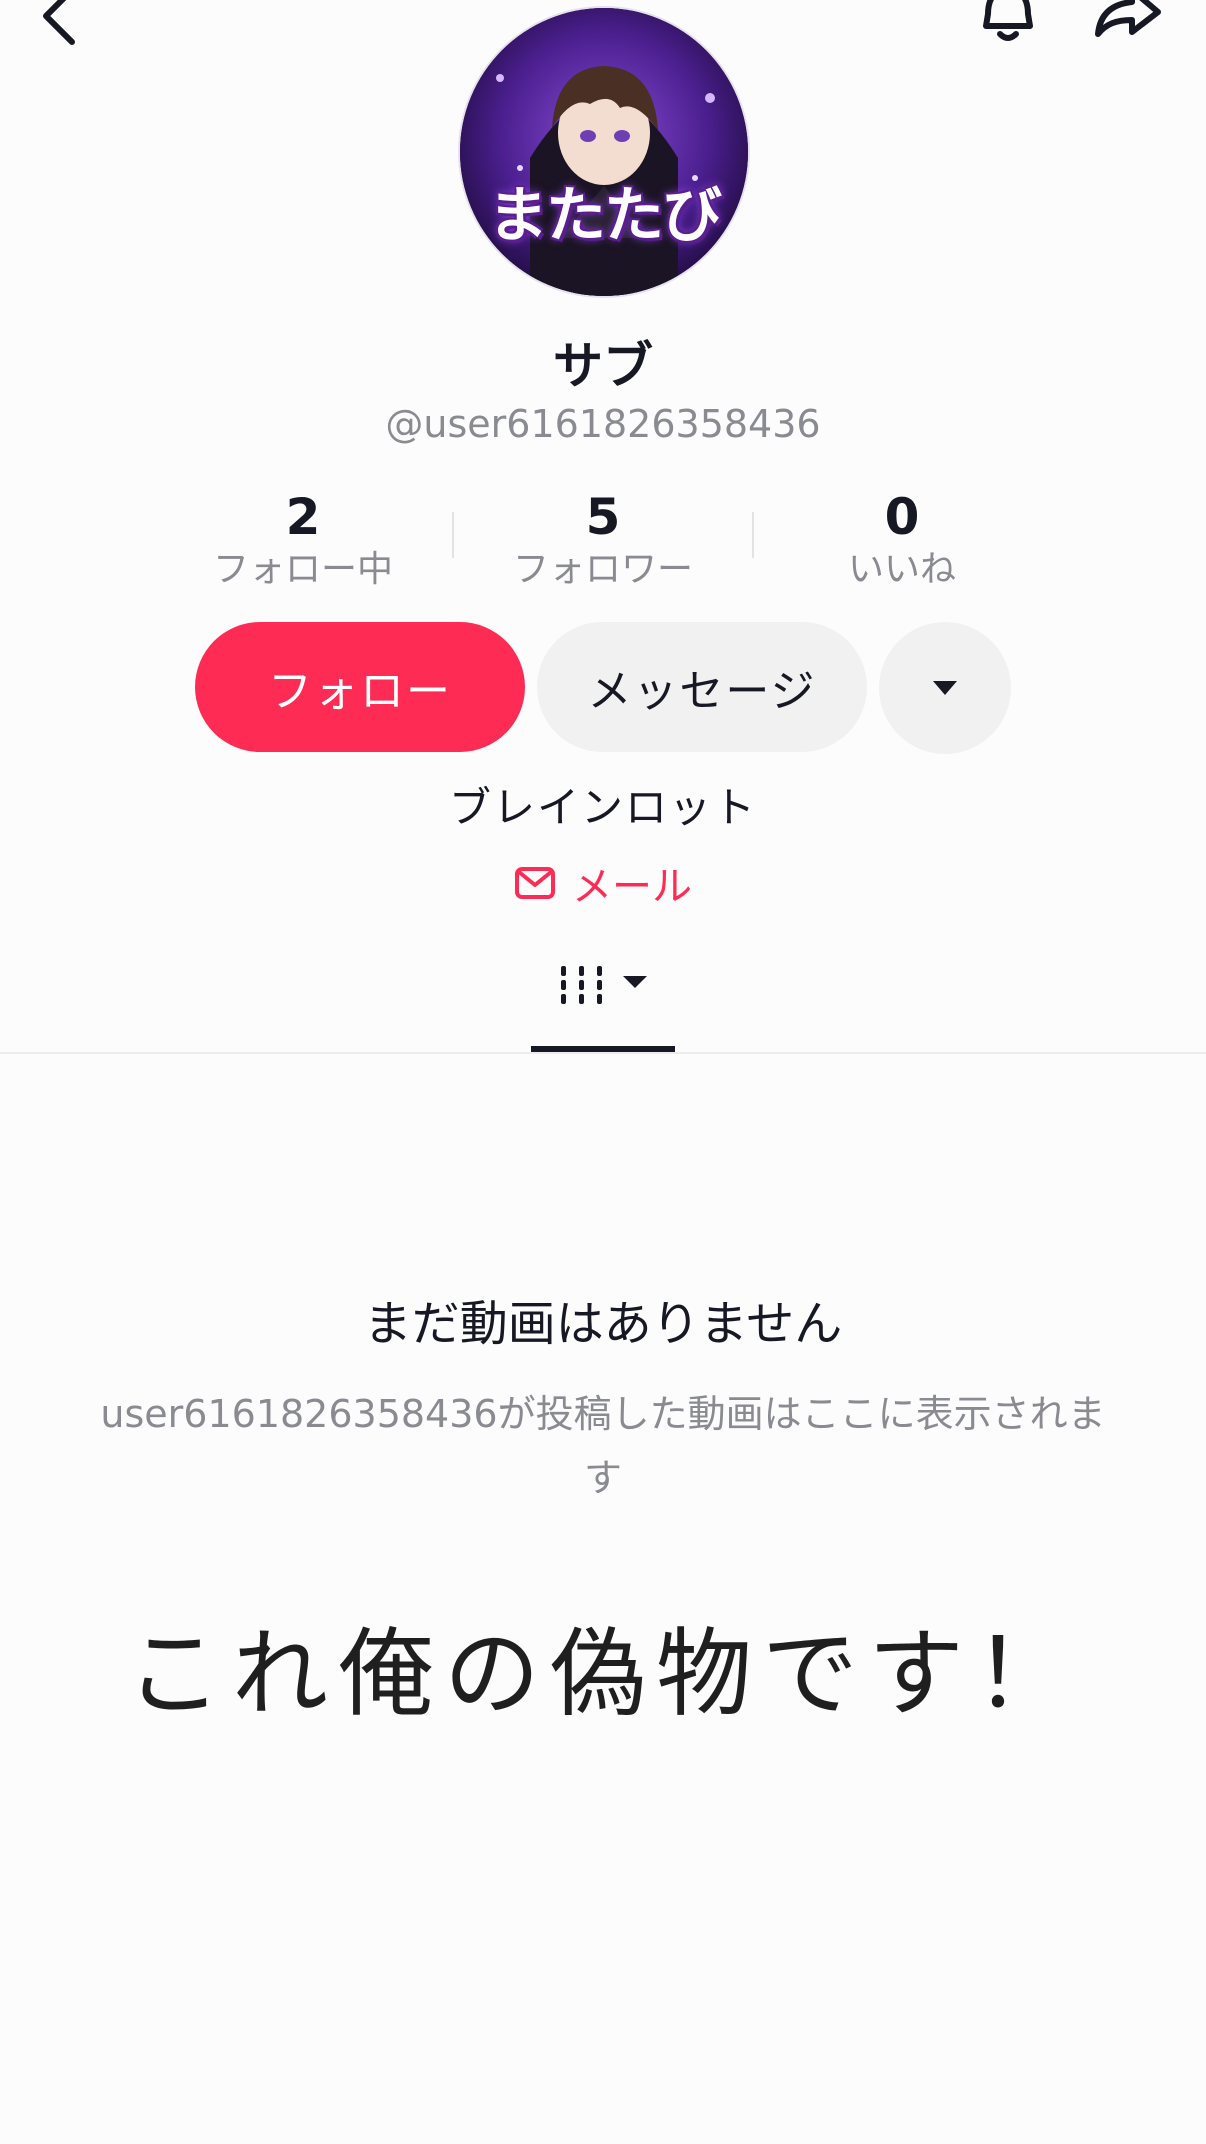 The image size is (1206, 2144). What do you see at coordinates (602, 807) in the screenshot?
I see `bio-text: ブレインロット` at bounding box center [602, 807].